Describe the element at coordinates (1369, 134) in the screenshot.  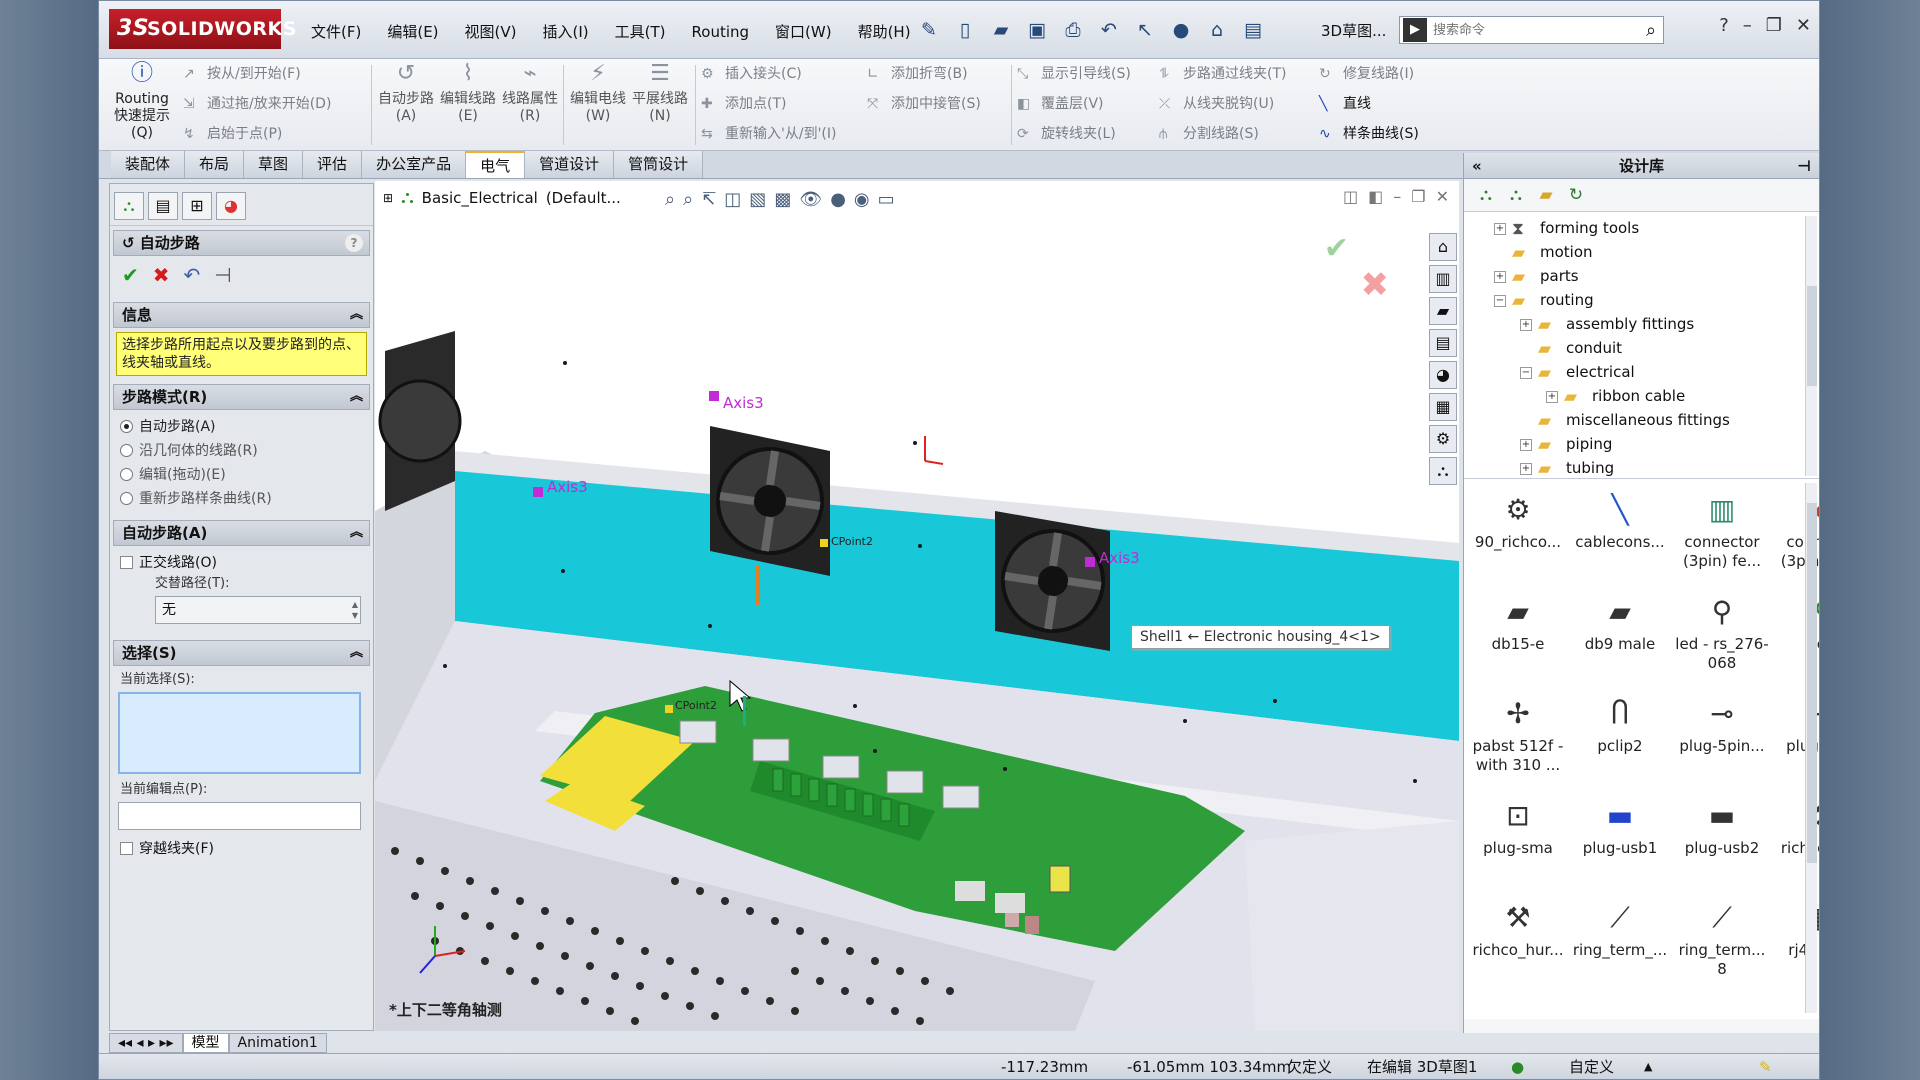
I see `spline-button: ∿ 样条曲线(S)` at that location.